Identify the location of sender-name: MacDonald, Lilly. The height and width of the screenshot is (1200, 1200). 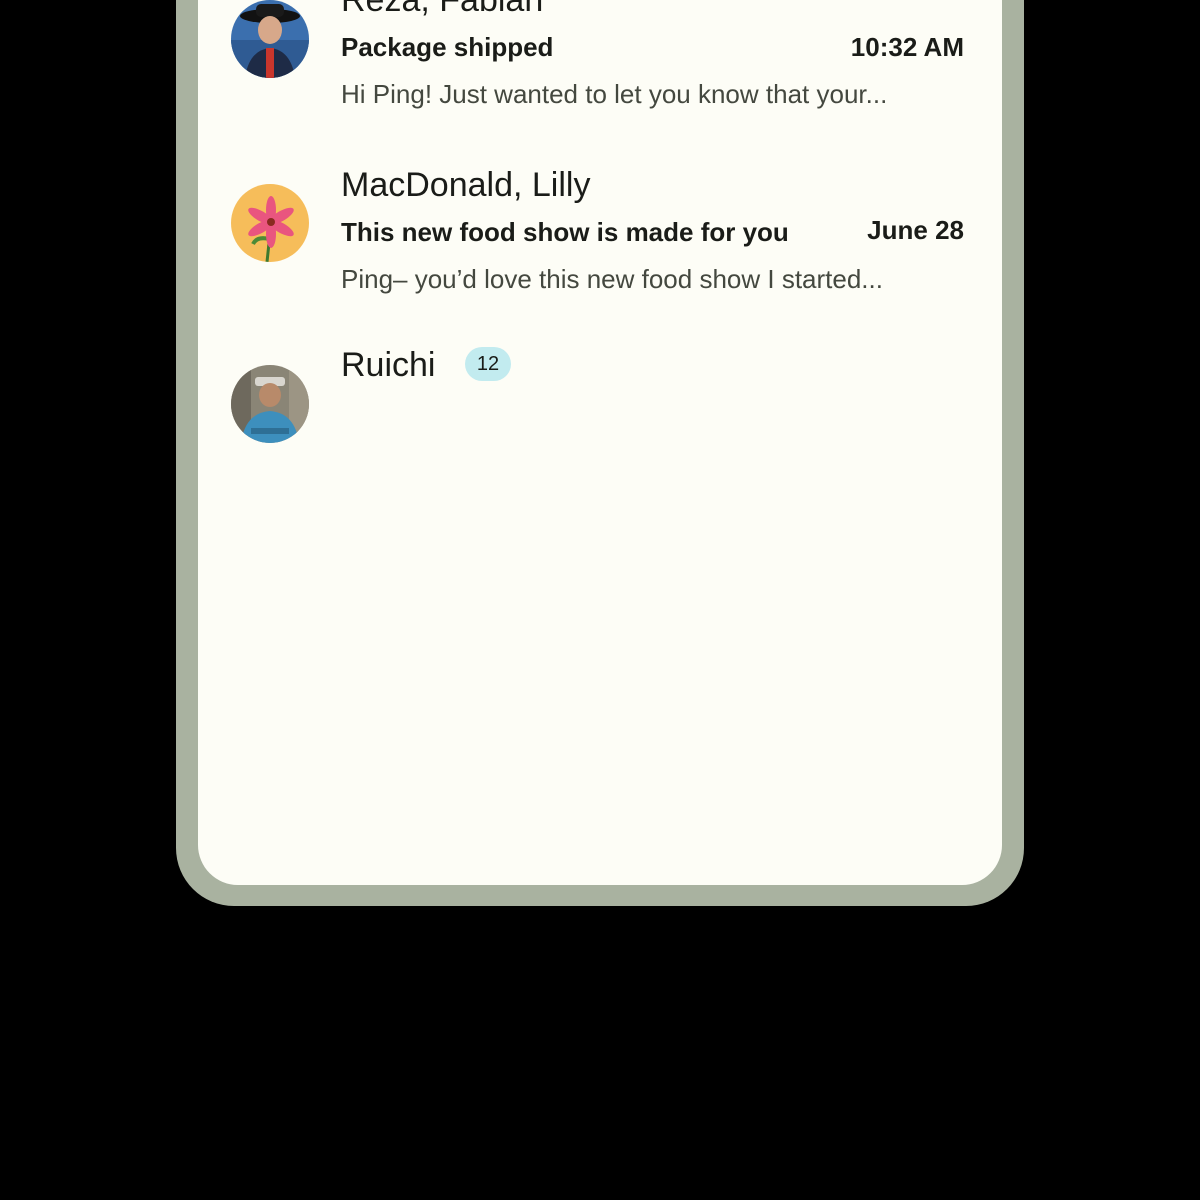
(466, 185).